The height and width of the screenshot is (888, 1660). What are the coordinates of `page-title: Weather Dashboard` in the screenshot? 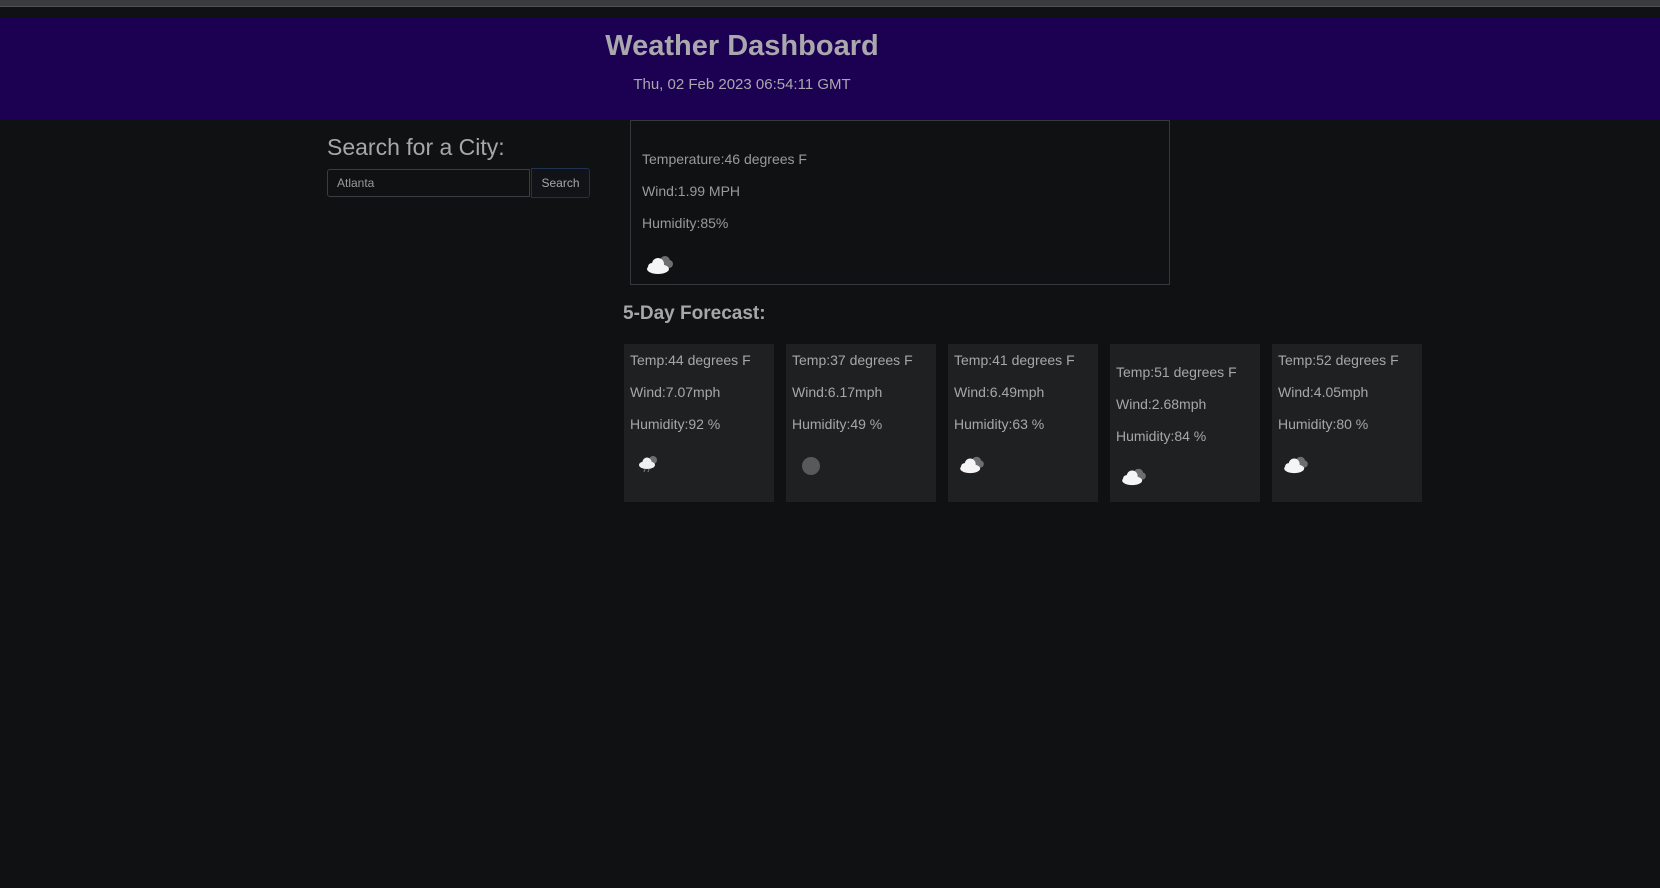 It's located at (742, 46).